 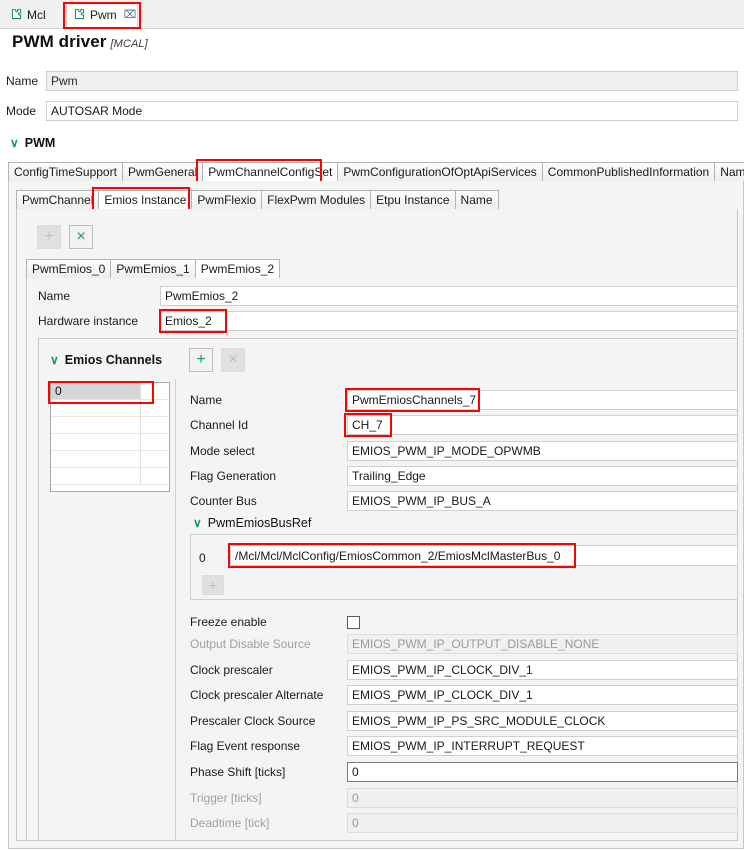 I want to click on list-item-secondary-cell, so click(x=155, y=391).